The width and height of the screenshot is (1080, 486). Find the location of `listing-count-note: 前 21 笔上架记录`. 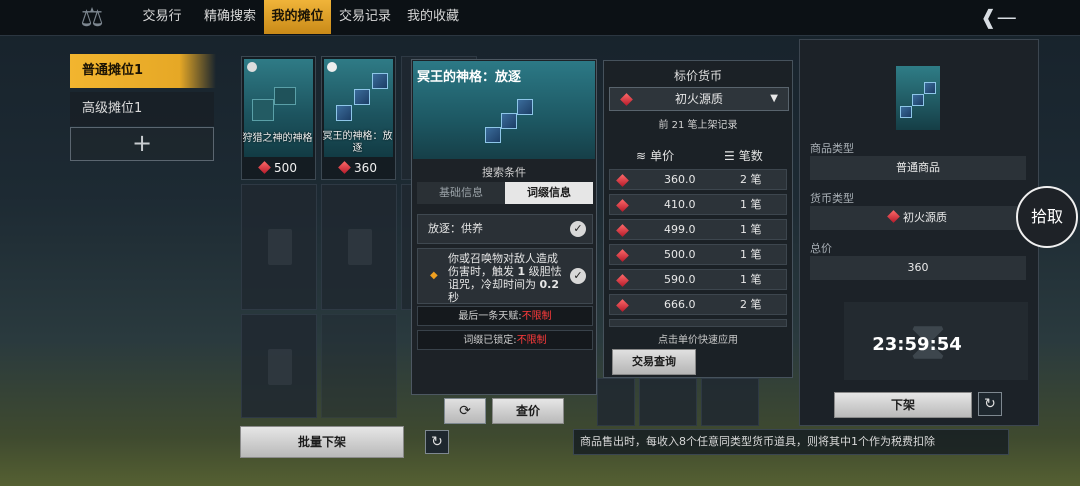

listing-count-note: 前 21 笔上架记录 is located at coordinates (698, 125).